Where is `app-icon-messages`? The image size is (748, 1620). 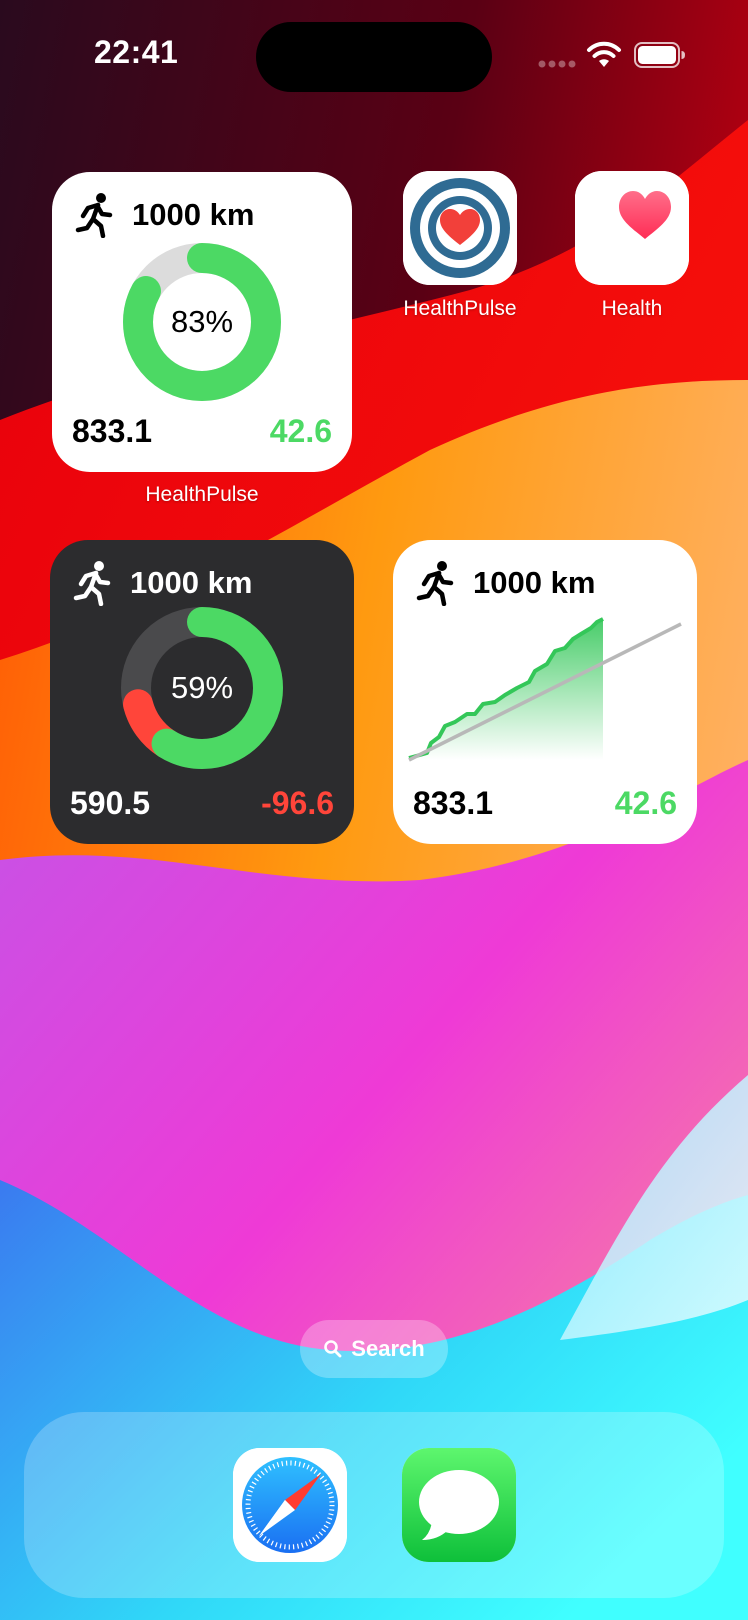 app-icon-messages is located at coordinates (459, 1505).